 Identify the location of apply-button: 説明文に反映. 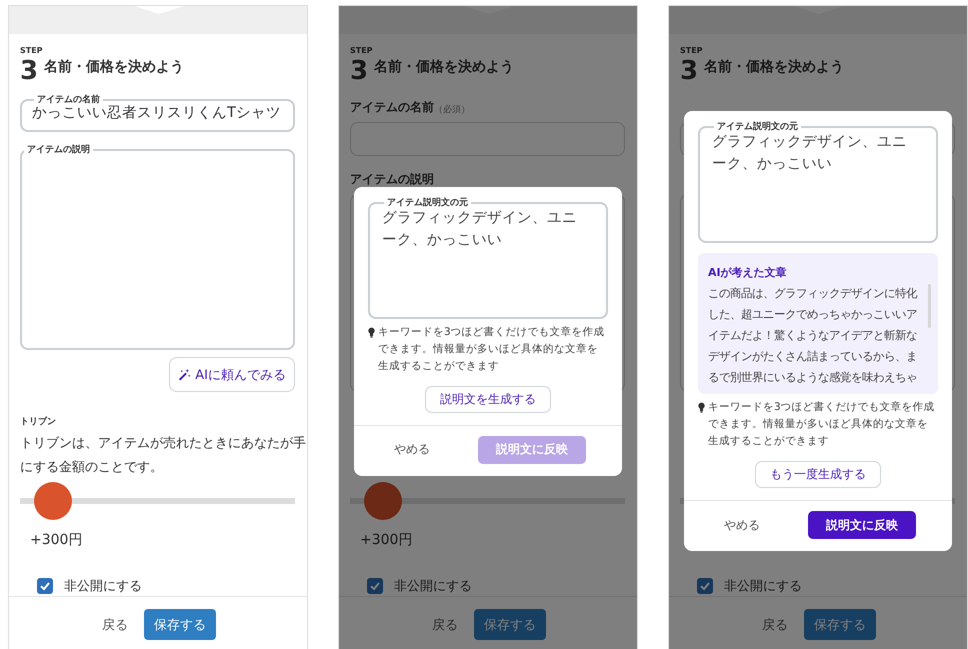
(862, 525).